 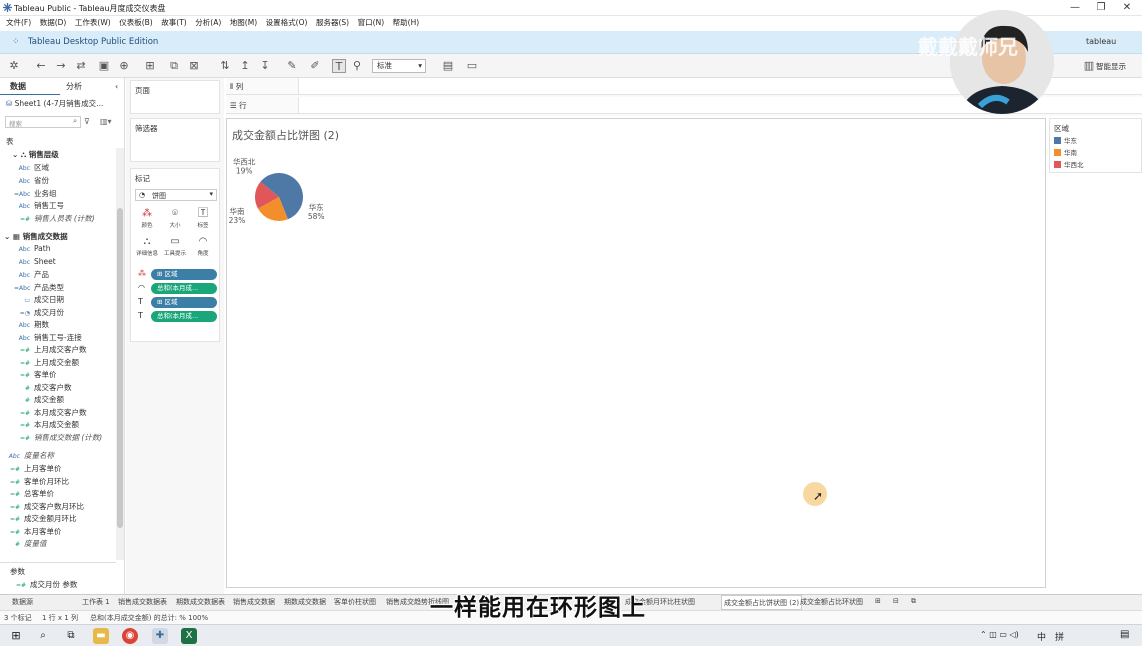 What do you see at coordinates (184, 274) in the screenshot?
I see `pill-region-color: ⊞ 区域` at bounding box center [184, 274].